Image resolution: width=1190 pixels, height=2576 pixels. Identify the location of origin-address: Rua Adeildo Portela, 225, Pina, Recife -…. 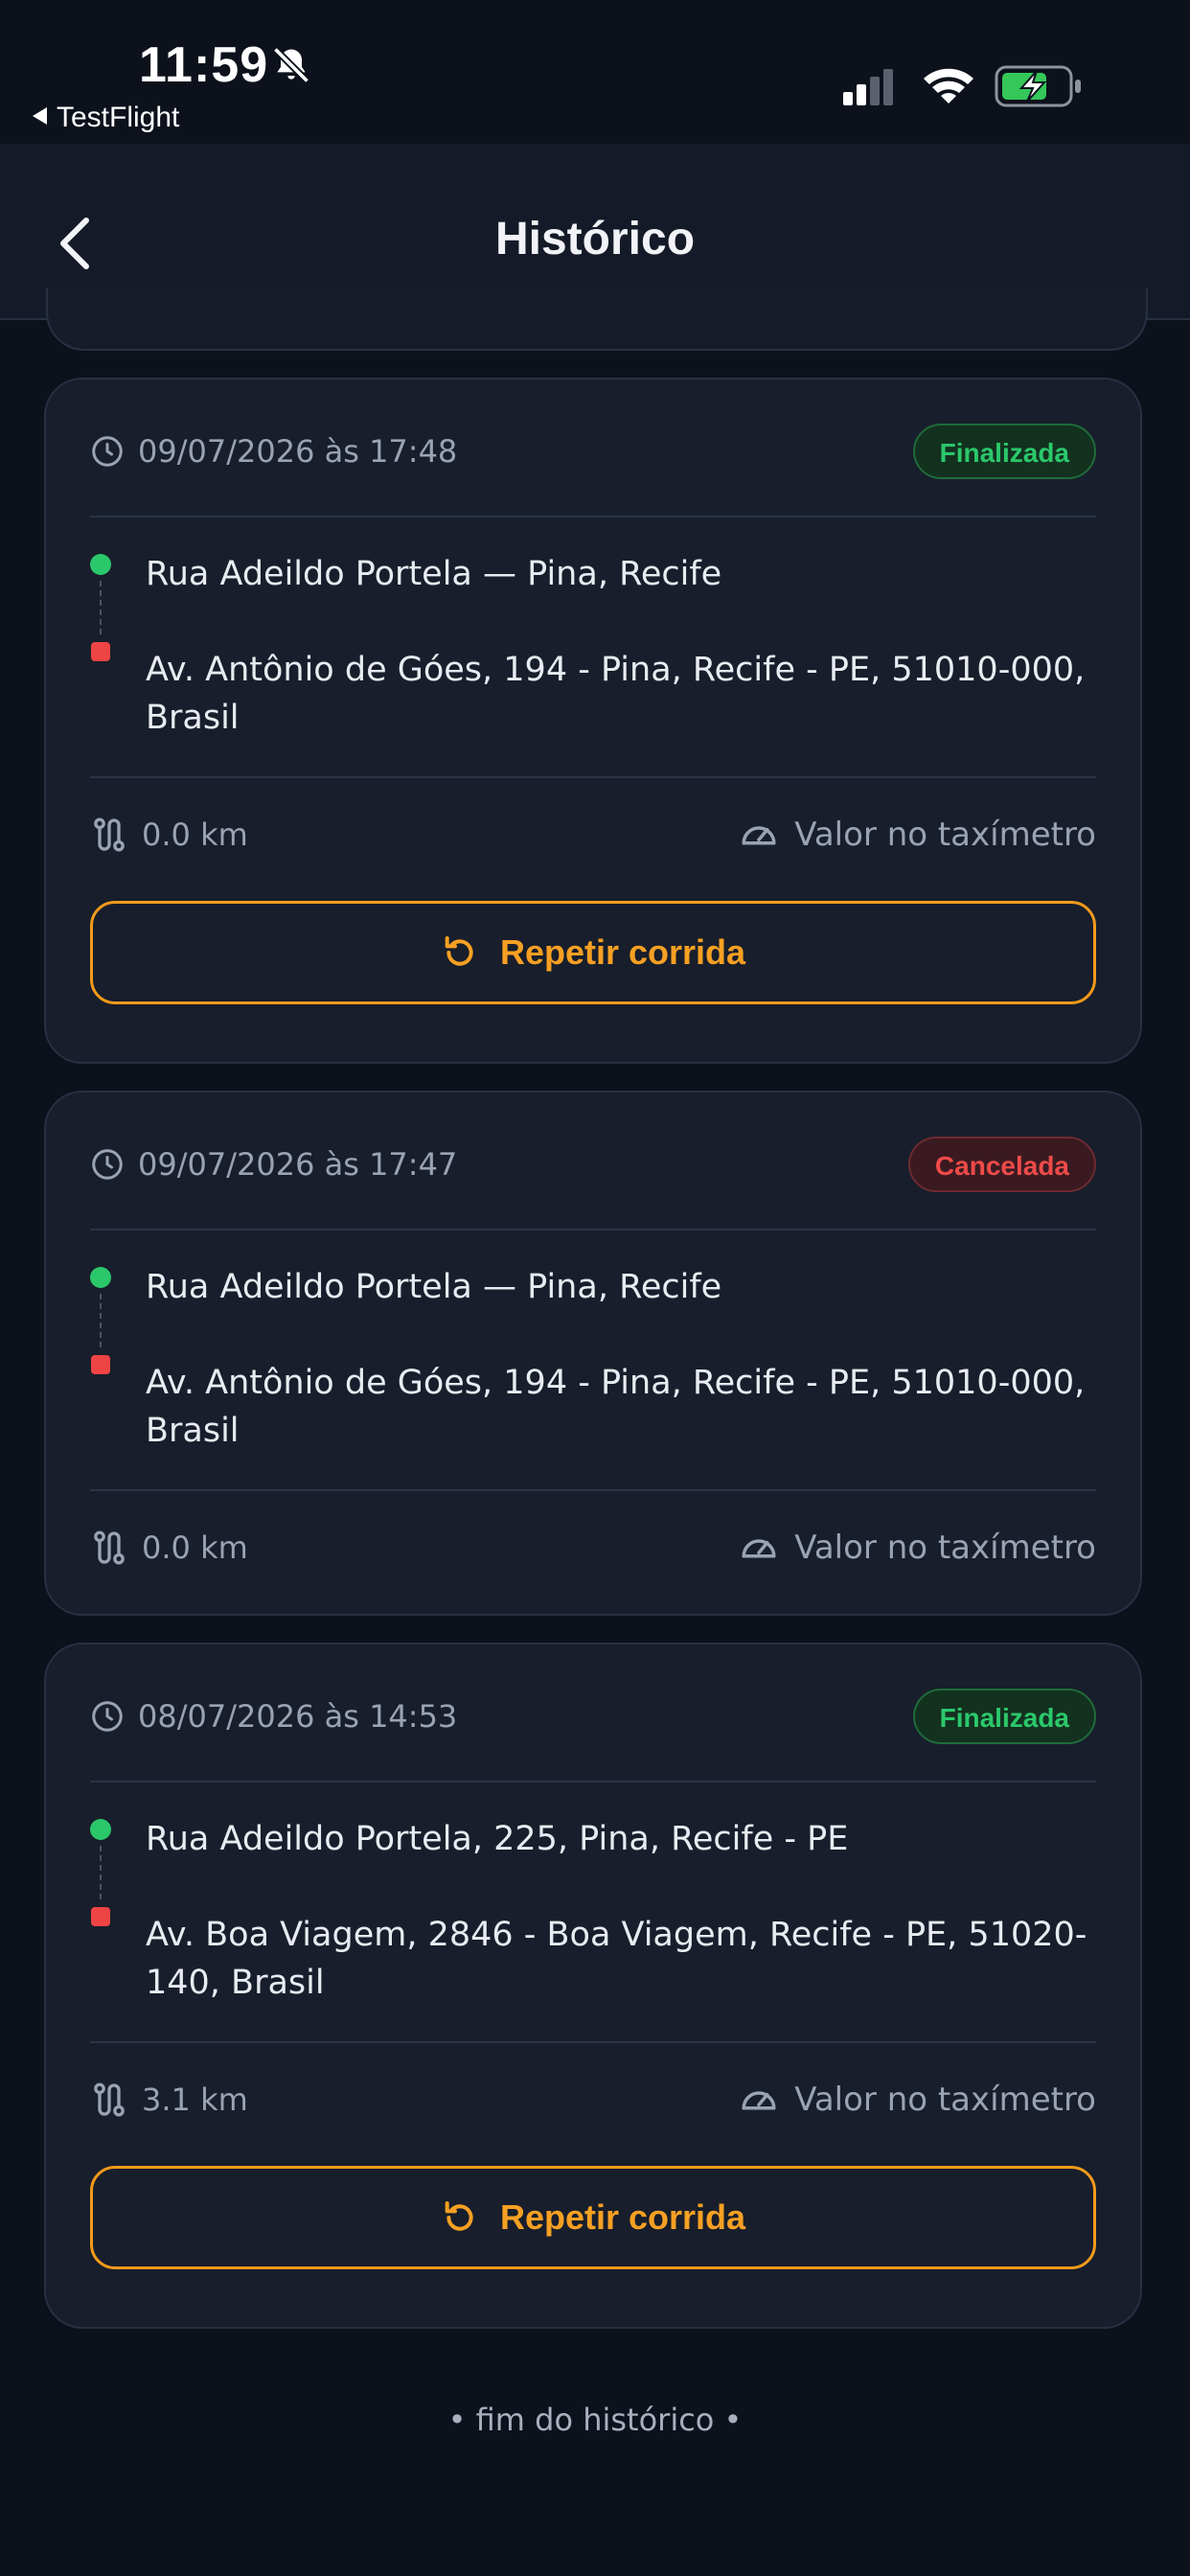
(498, 1839).